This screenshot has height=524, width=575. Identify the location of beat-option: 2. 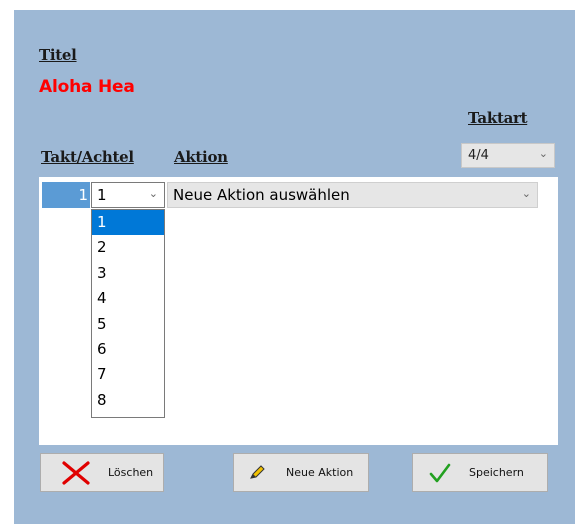
(128, 247).